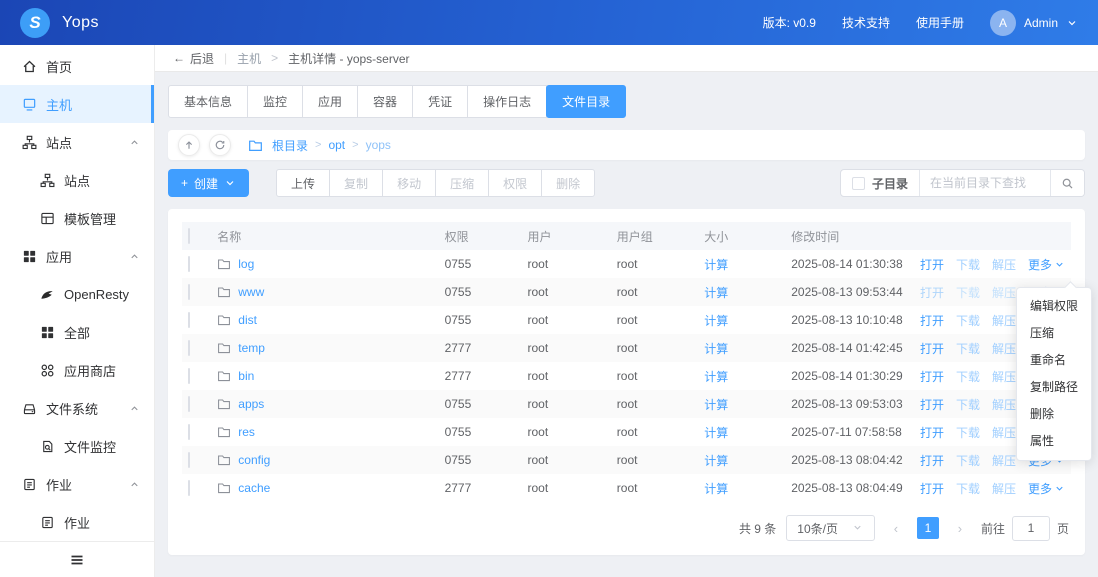 The width and height of the screenshot is (1098, 577). Describe the element at coordinates (378, 145) in the screenshot. I see `path-segment: yops` at that location.